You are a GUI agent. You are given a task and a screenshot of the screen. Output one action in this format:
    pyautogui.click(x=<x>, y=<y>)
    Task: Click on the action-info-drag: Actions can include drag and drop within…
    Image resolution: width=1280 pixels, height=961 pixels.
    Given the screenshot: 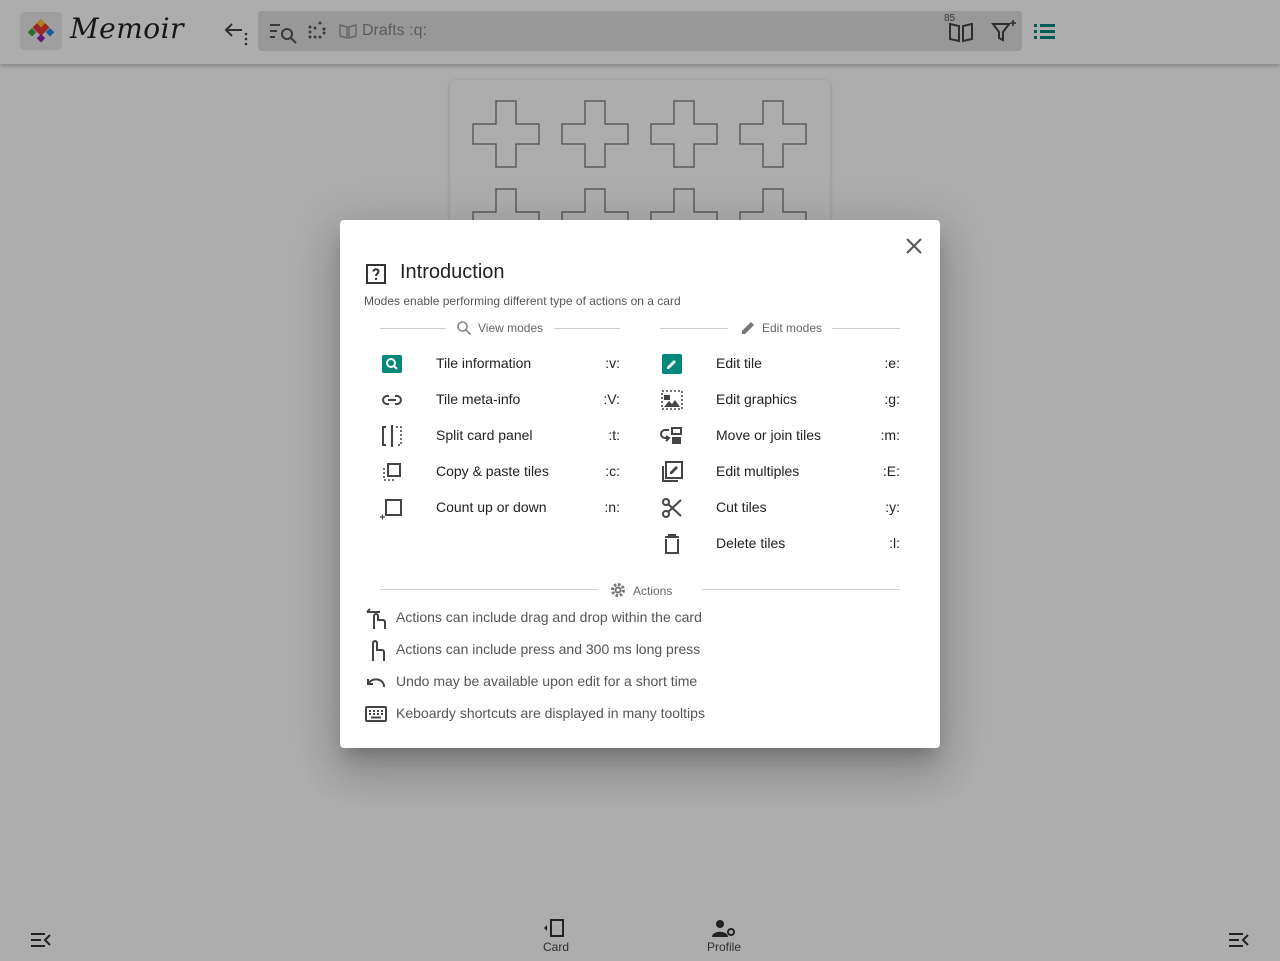 What is the action you would take?
    pyautogui.click(x=644, y=618)
    